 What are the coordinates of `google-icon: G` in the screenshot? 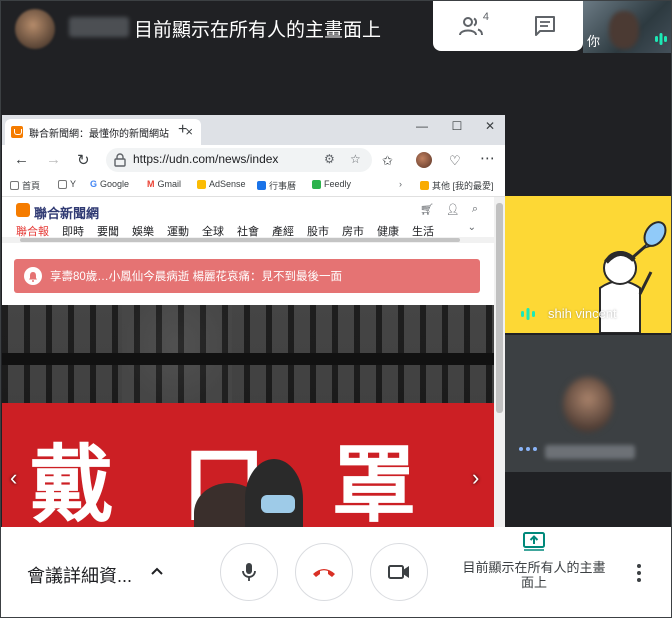 It's located at (94, 184).